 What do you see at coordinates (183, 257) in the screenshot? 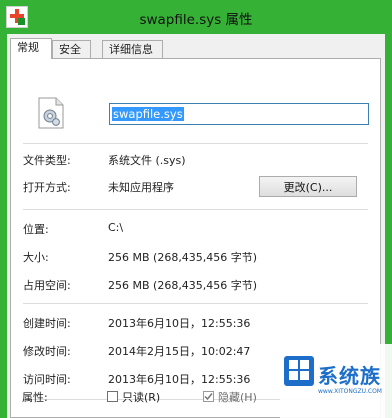
I see `size-value: 256 MB (268,435,456 字节)` at bounding box center [183, 257].